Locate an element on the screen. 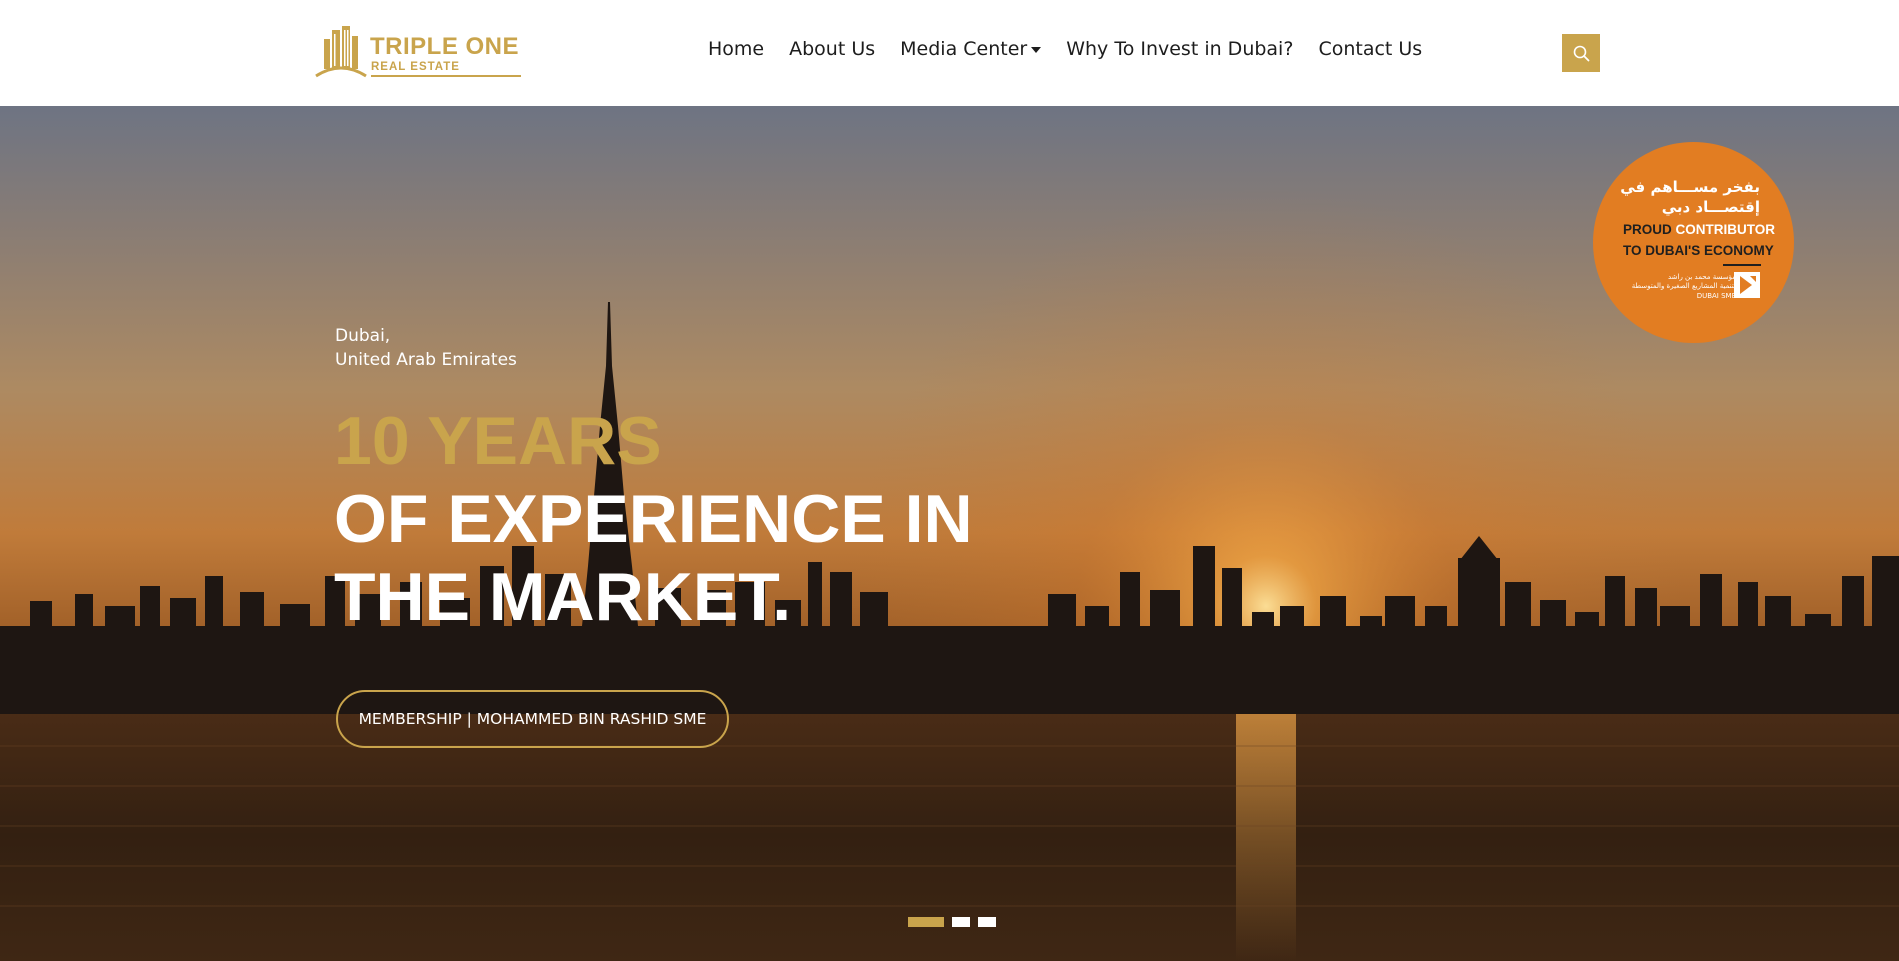 This screenshot has width=1899, height=961. headline-accent: 10 YEARS is located at coordinates (498, 441).